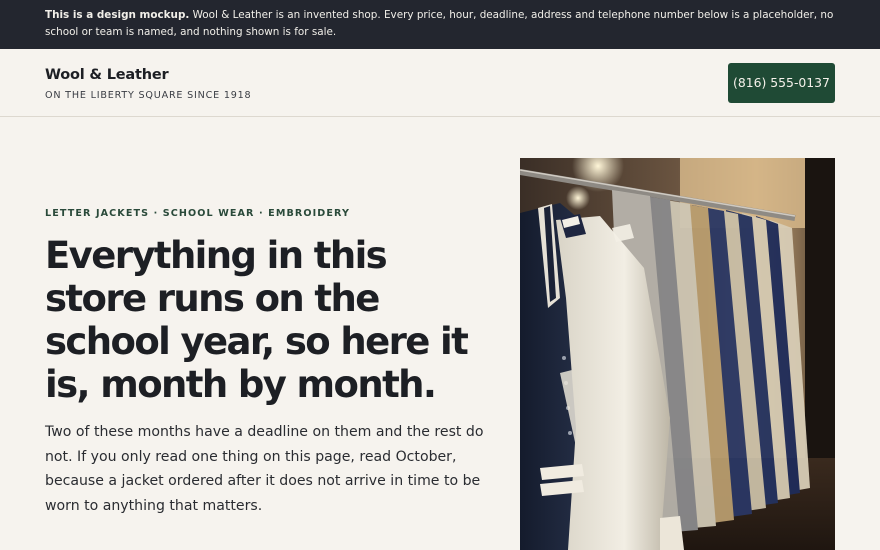 The image size is (880, 550). Describe the element at coordinates (117, 15) in the screenshot. I see `mockup-notice-bold: This is a design mockup.` at that location.